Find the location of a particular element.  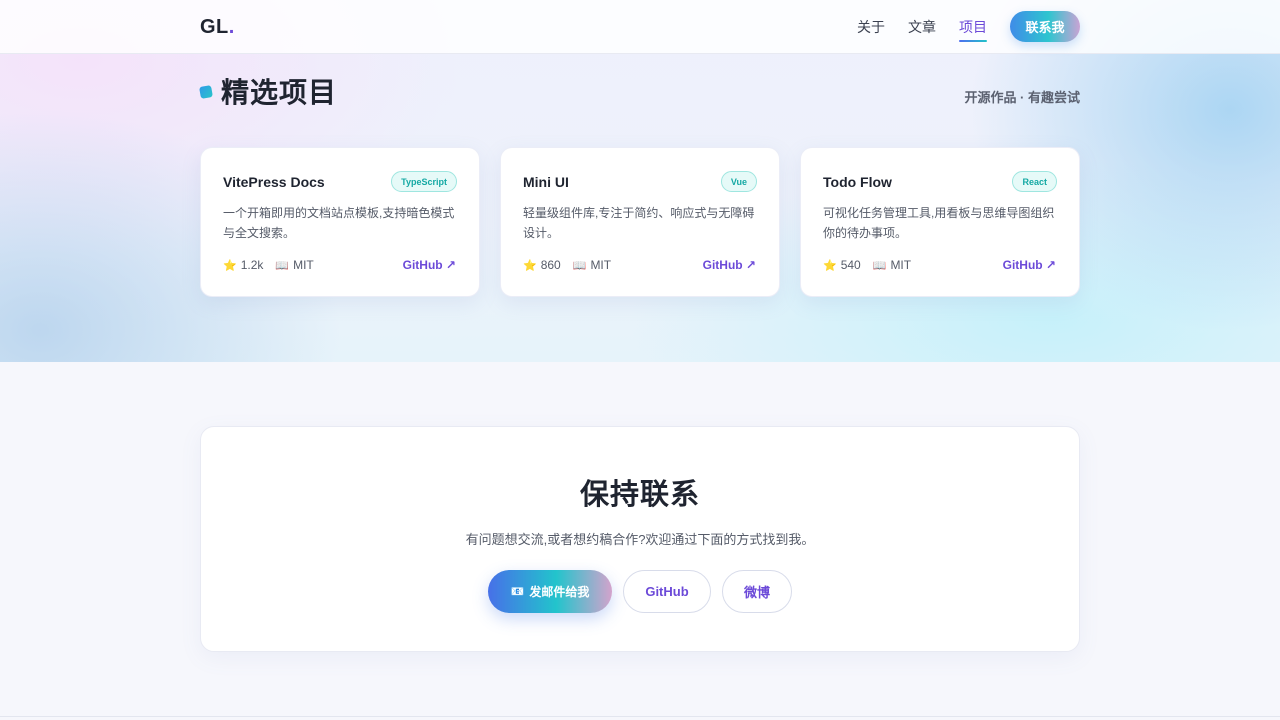

project-tag-badge: Vue is located at coordinates (738, 181).